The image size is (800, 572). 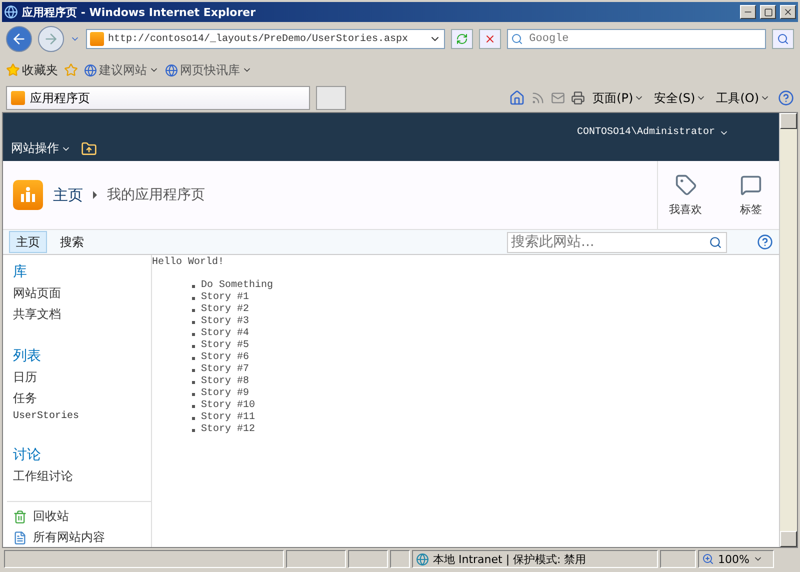 I want to click on list-item: Story #9, so click(x=225, y=394).